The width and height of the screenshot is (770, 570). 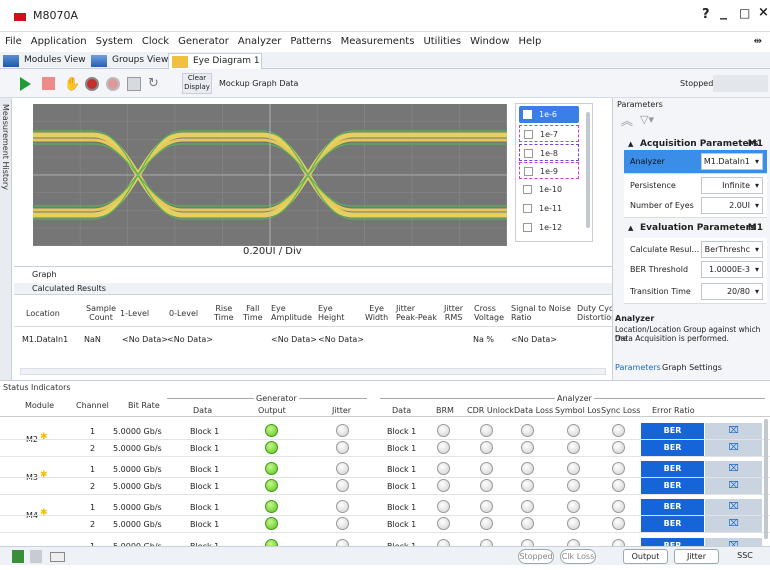 I want to click on param-number-of-eyes: Number of Eyes 2.0UI, so click(x=695, y=206).